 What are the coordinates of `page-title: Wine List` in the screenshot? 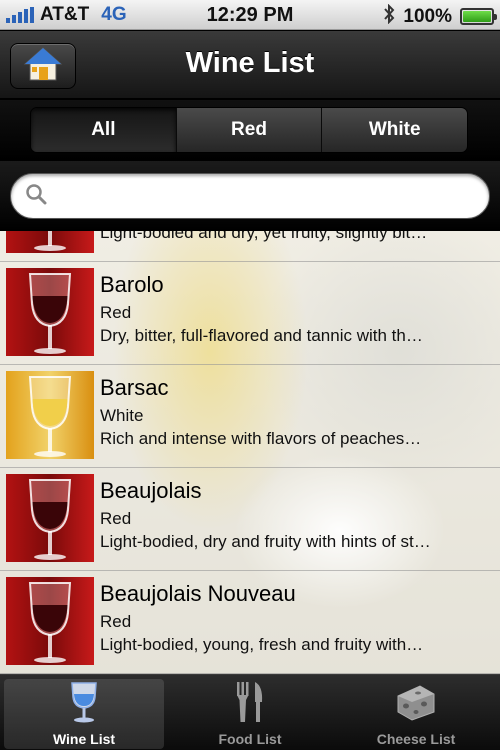 It's located at (250, 63).